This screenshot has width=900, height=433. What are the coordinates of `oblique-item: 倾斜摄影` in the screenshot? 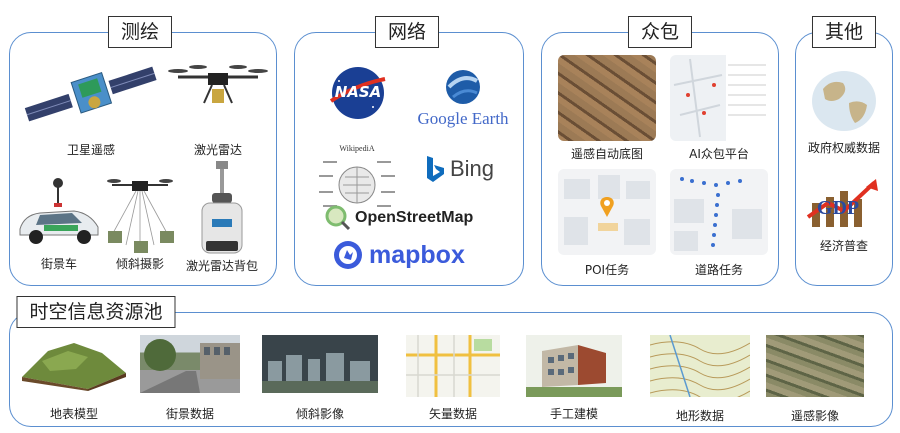 It's located at (140, 226).